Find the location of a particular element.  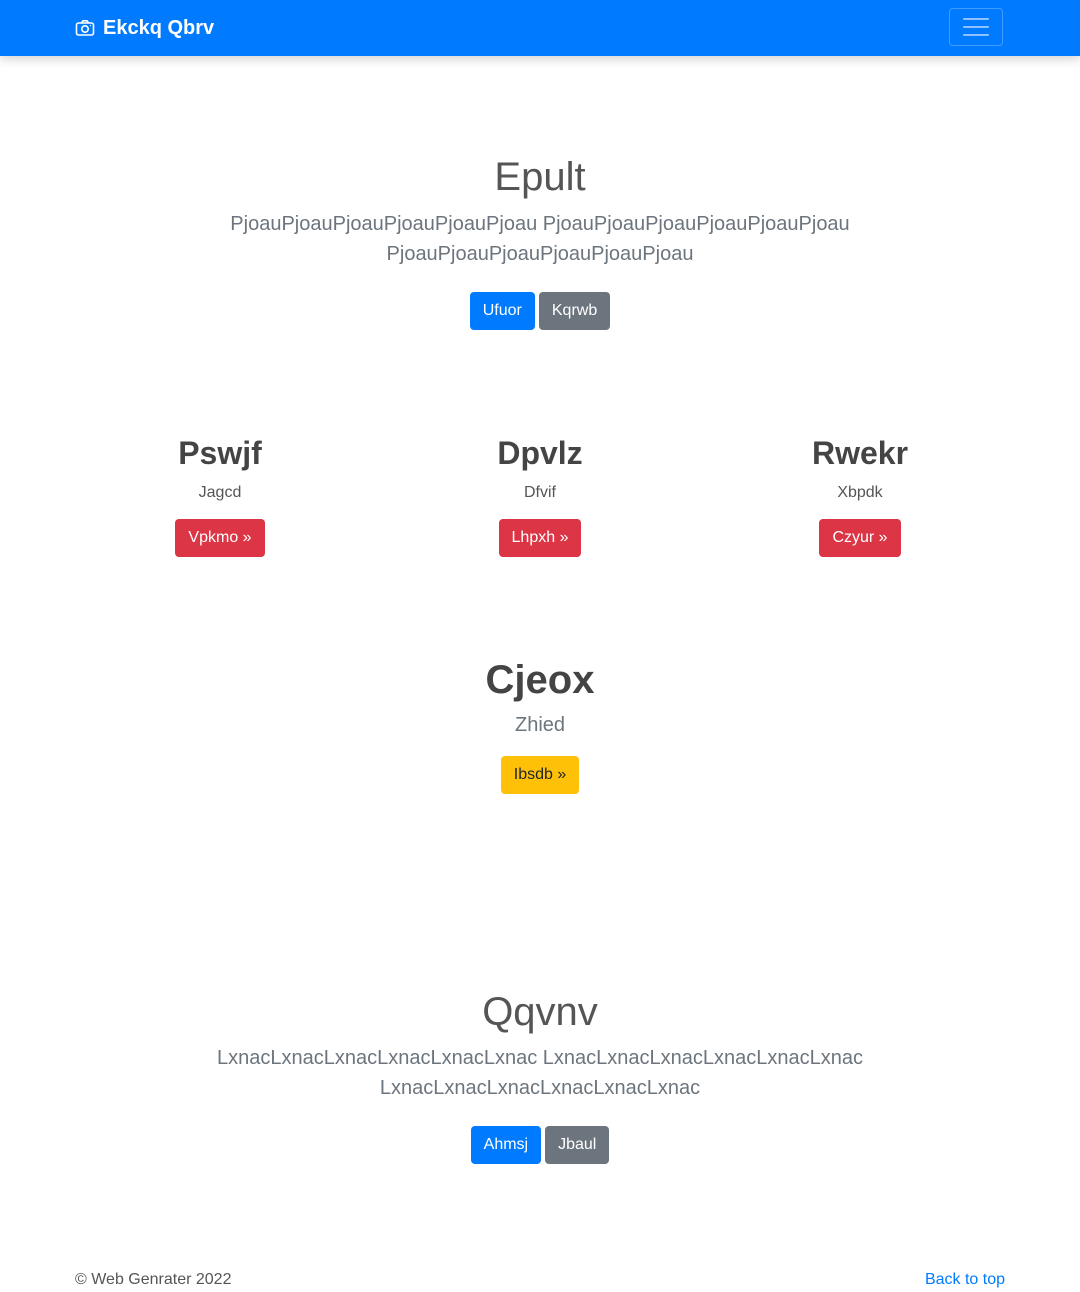

navbar-brand: Ekckq Qbrv is located at coordinates (144, 28).